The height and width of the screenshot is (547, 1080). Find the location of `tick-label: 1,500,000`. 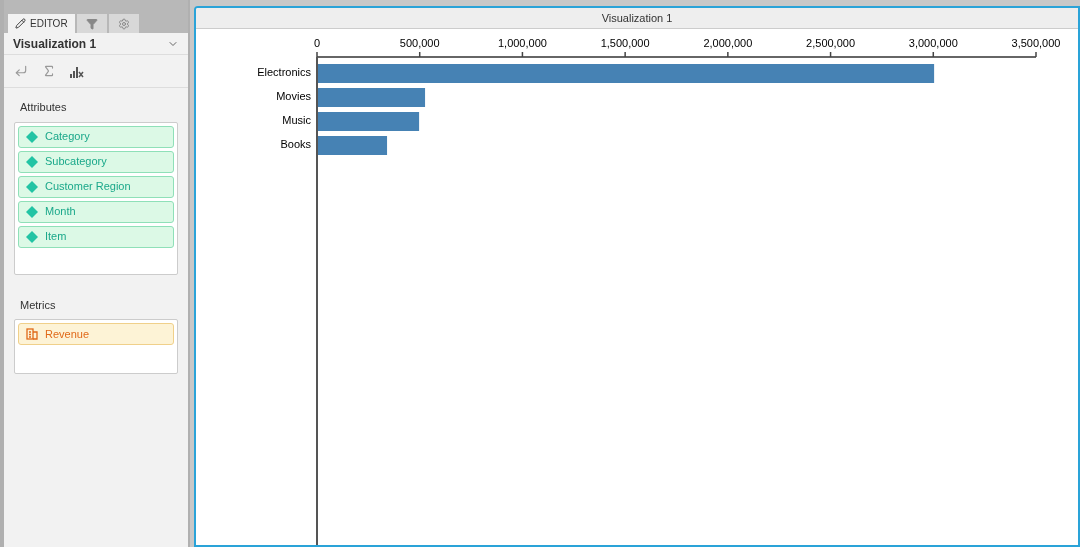

tick-label: 1,500,000 is located at coordinates (625, 42).